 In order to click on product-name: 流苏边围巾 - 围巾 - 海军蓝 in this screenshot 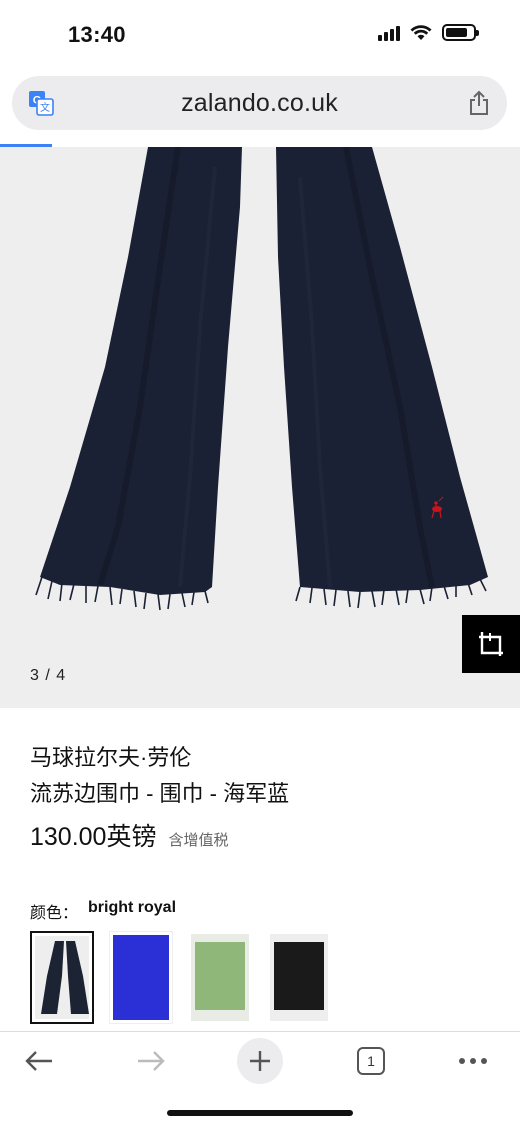, I will do `click(160, 793)`.